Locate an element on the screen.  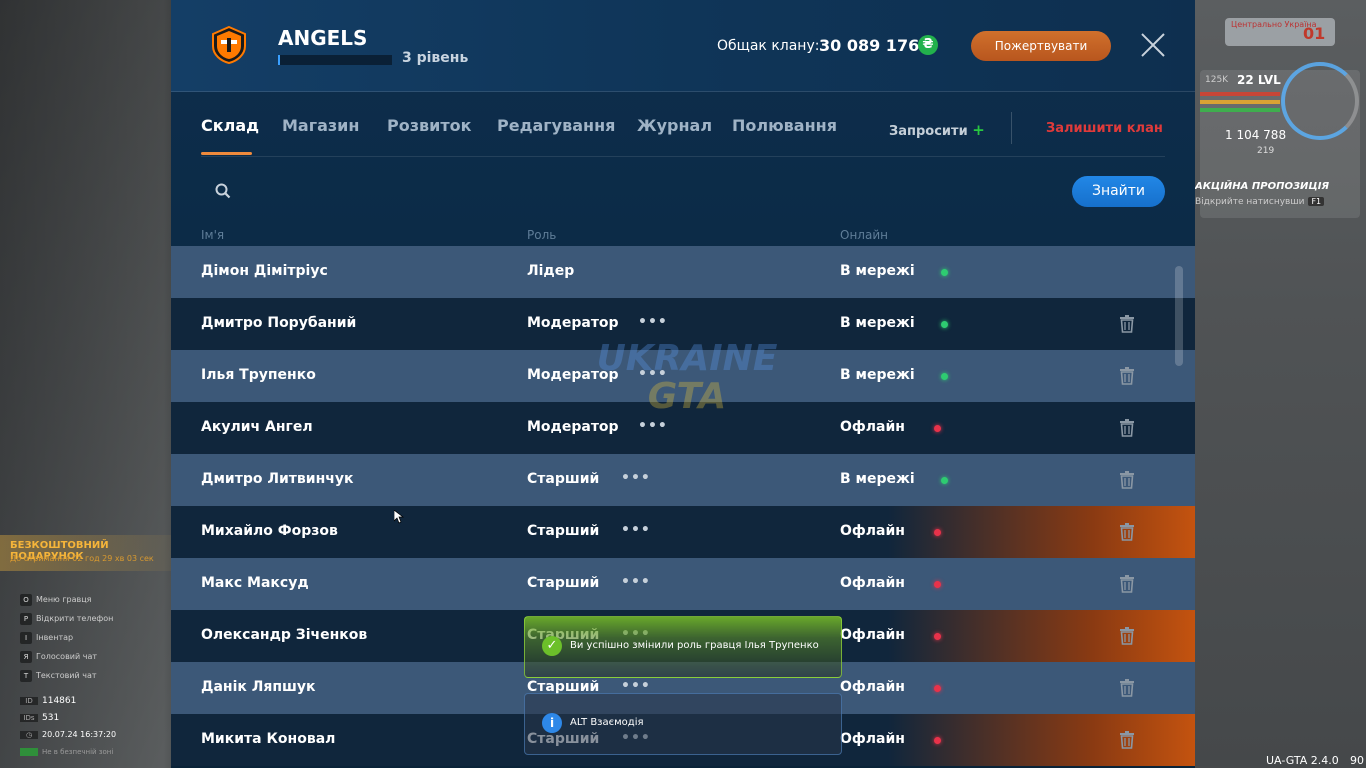
hud-level-ring is located at coordinates (1320, 101).